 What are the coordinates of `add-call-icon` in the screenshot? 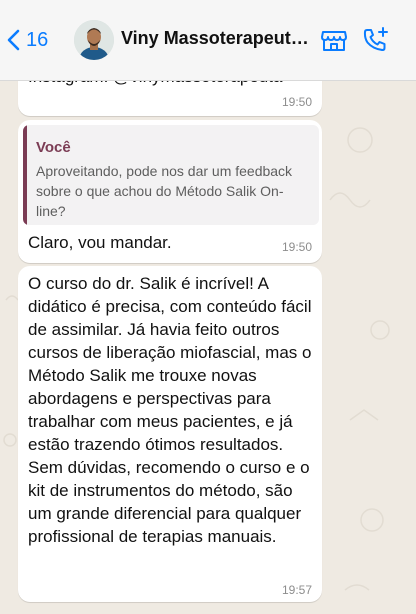 It's located at (375, 39).